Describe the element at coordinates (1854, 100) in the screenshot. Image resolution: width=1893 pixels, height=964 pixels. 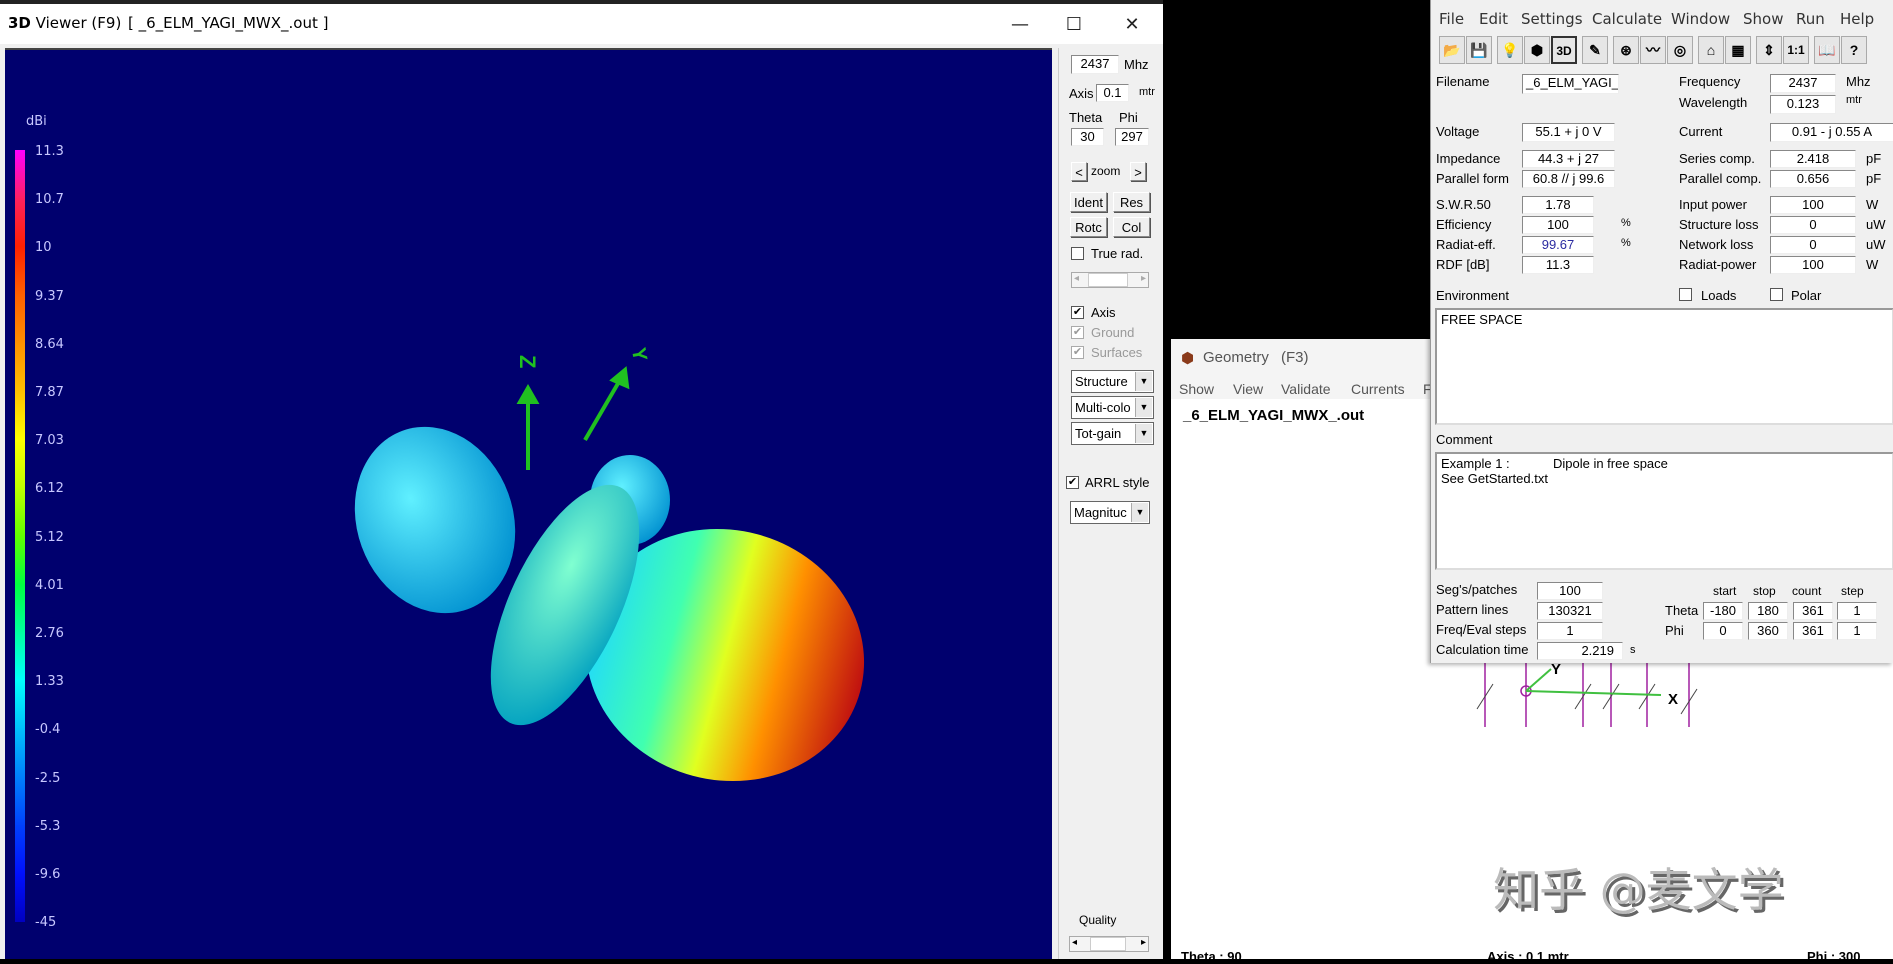
I see `wavelength-unit: mtr` at that location.